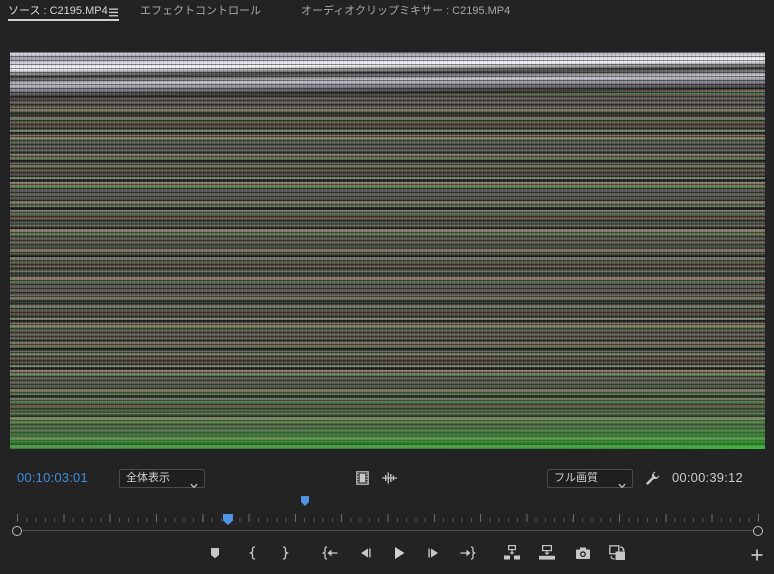 This screenshot has width=774, height=574. What do you see at coordinates (707, 477) in the screenshot?
I see `clip-duration-timecode: 00:00:39:12` at bounding box center [707, 477].